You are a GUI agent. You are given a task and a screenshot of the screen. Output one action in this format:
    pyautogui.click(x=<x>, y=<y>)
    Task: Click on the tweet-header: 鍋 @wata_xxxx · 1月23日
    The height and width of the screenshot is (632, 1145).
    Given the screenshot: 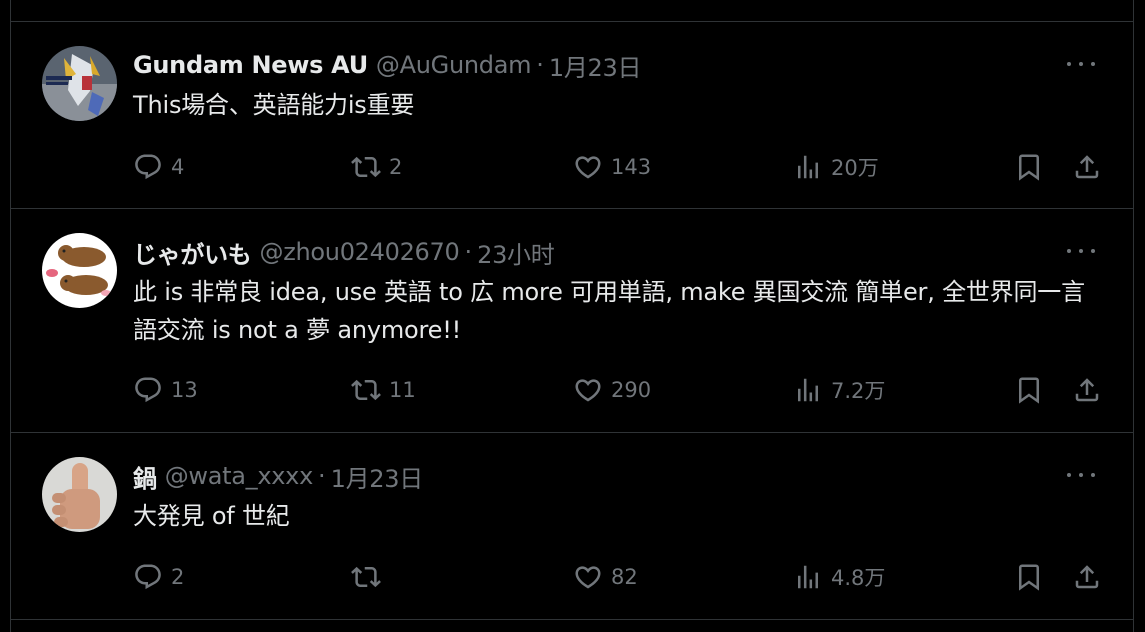 What is the action you would take?
    pyautogui.click(x=603, y=476)
    